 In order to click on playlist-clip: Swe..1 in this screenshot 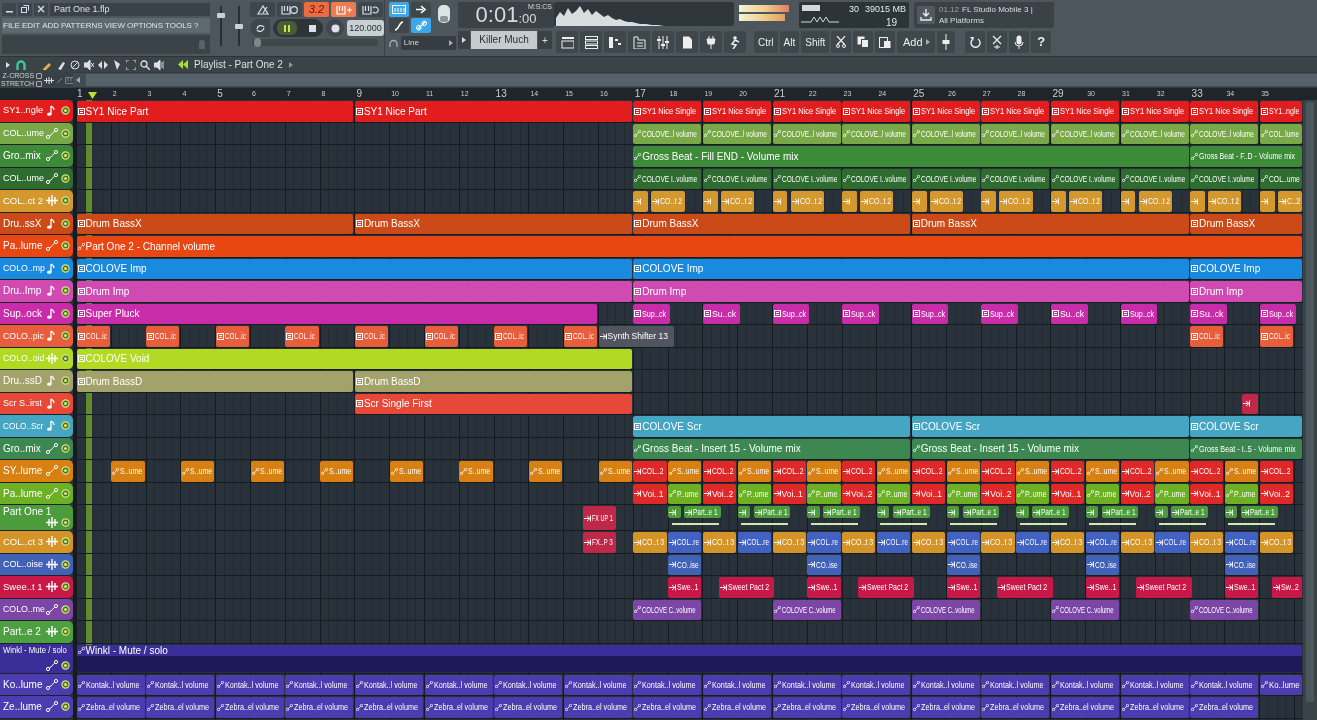, I will do `click(1102, 587)`.